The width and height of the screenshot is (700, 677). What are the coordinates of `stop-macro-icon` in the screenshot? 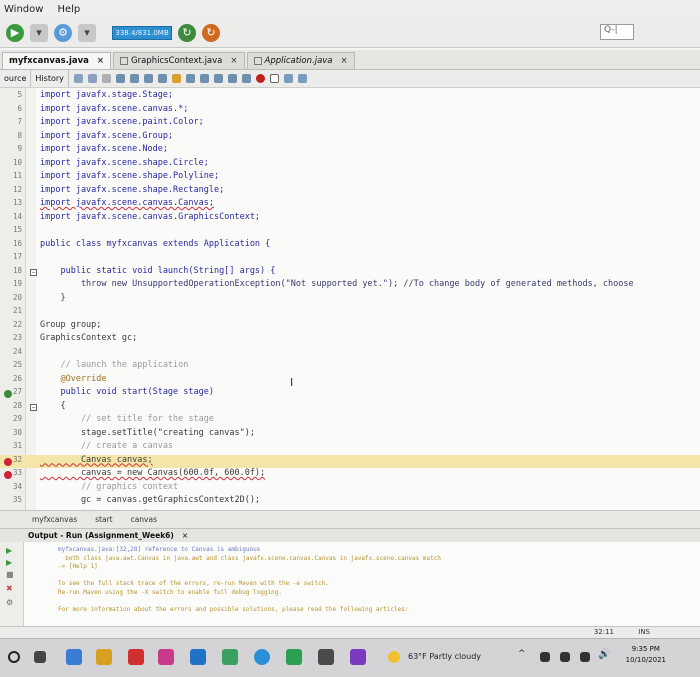 It's located at (274, 78).